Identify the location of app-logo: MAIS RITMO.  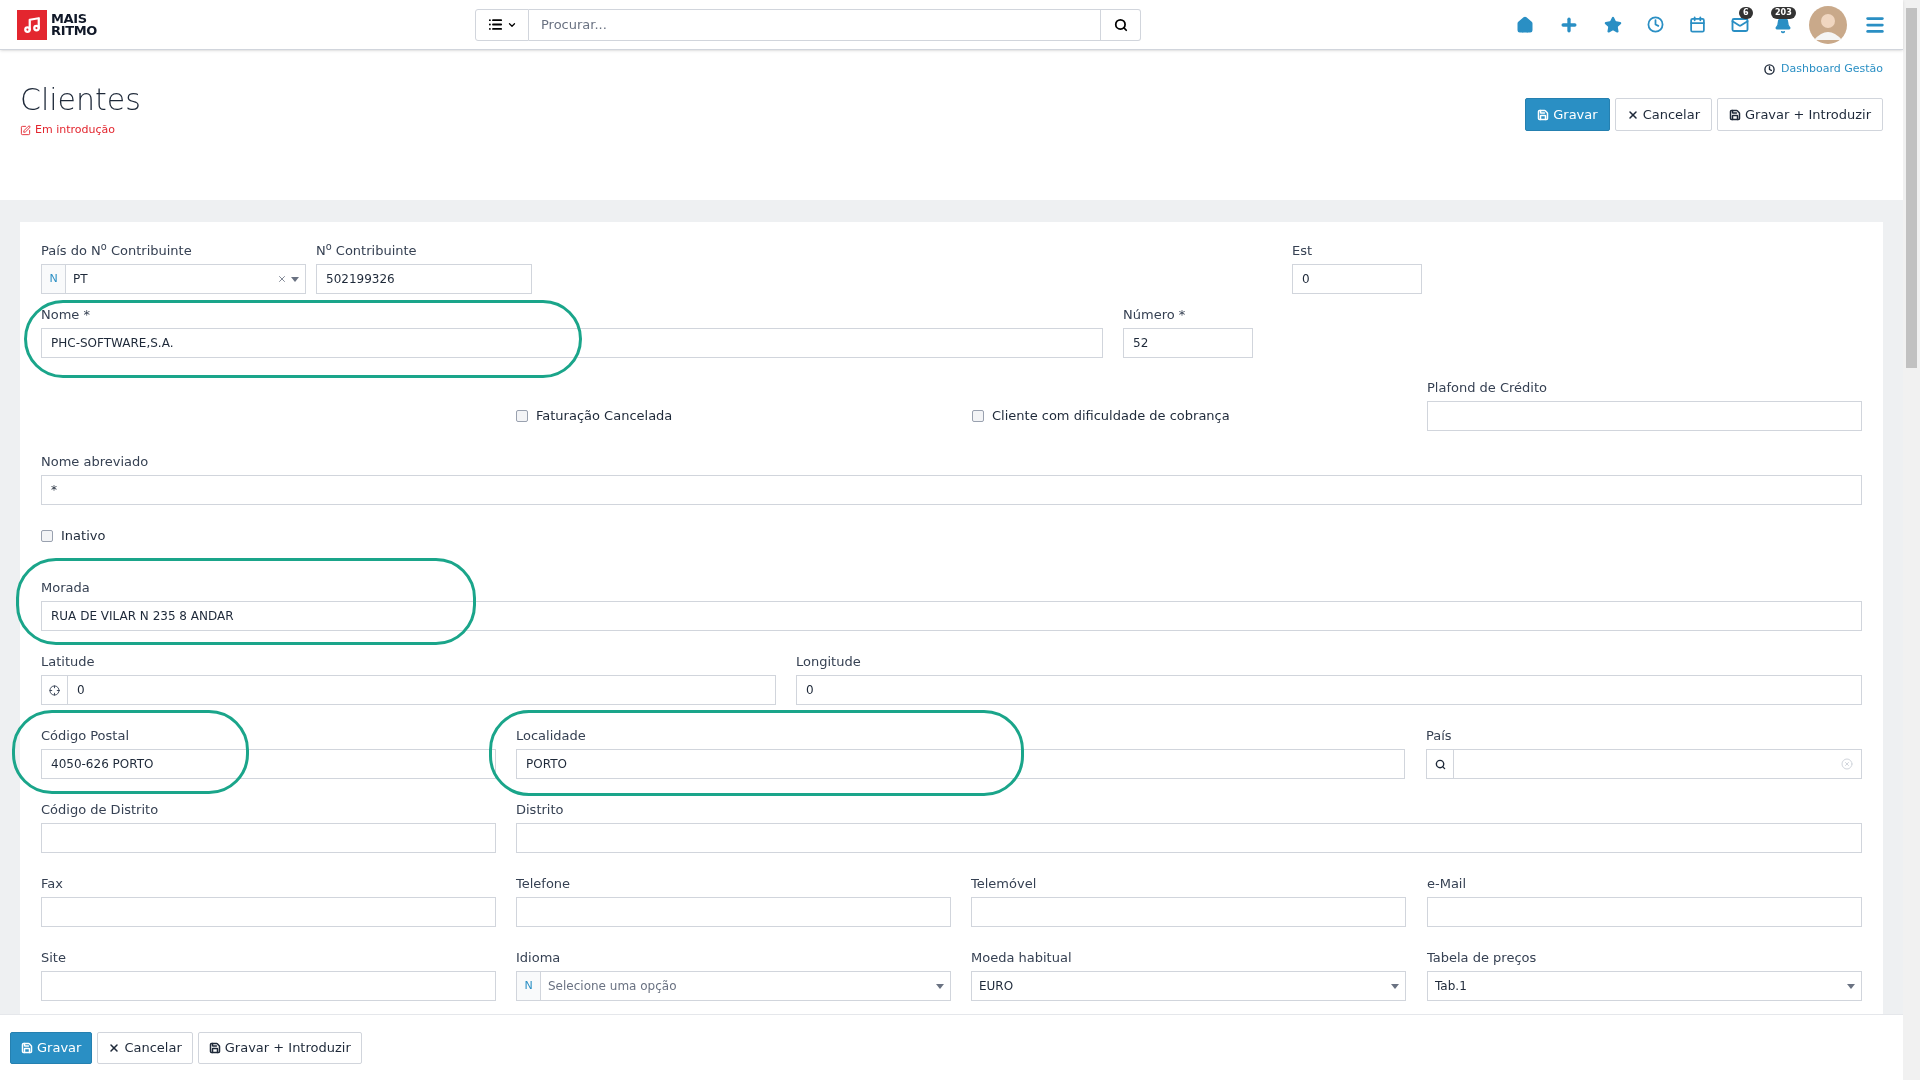
(67, 24).